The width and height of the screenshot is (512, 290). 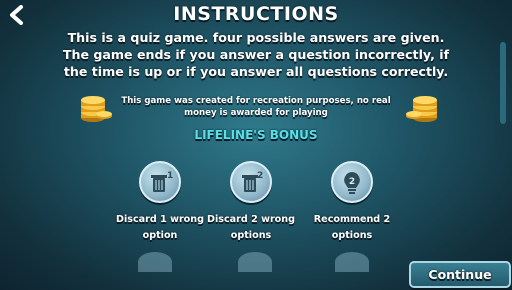 I want to click on lifeline-discard-two: 2 Discard 2 wrong options, so click(x=251, y=202).